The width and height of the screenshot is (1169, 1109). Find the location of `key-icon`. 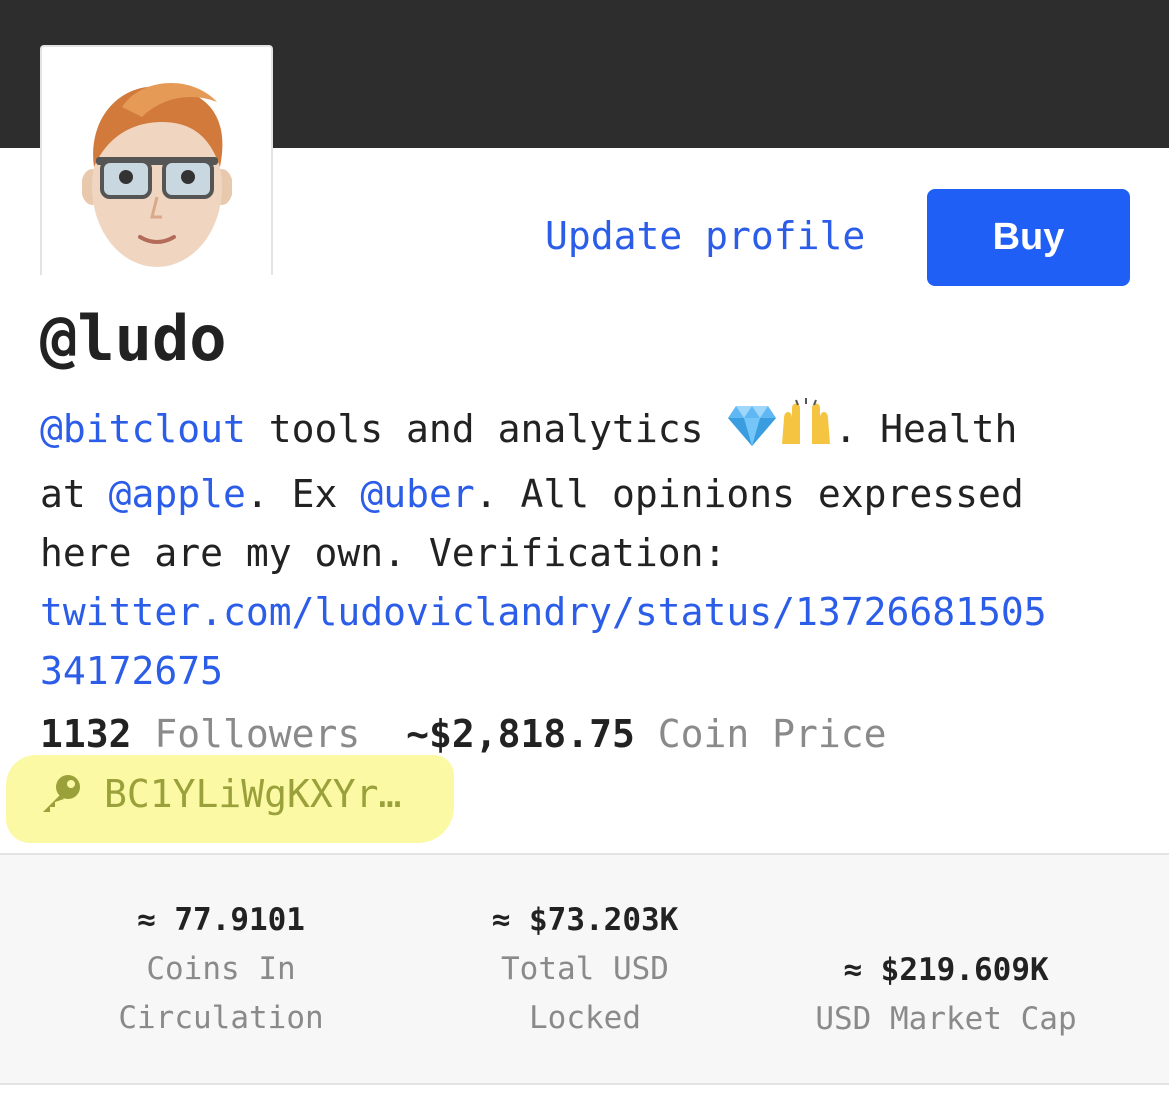

key-icon is located at coordinates (61, 793).